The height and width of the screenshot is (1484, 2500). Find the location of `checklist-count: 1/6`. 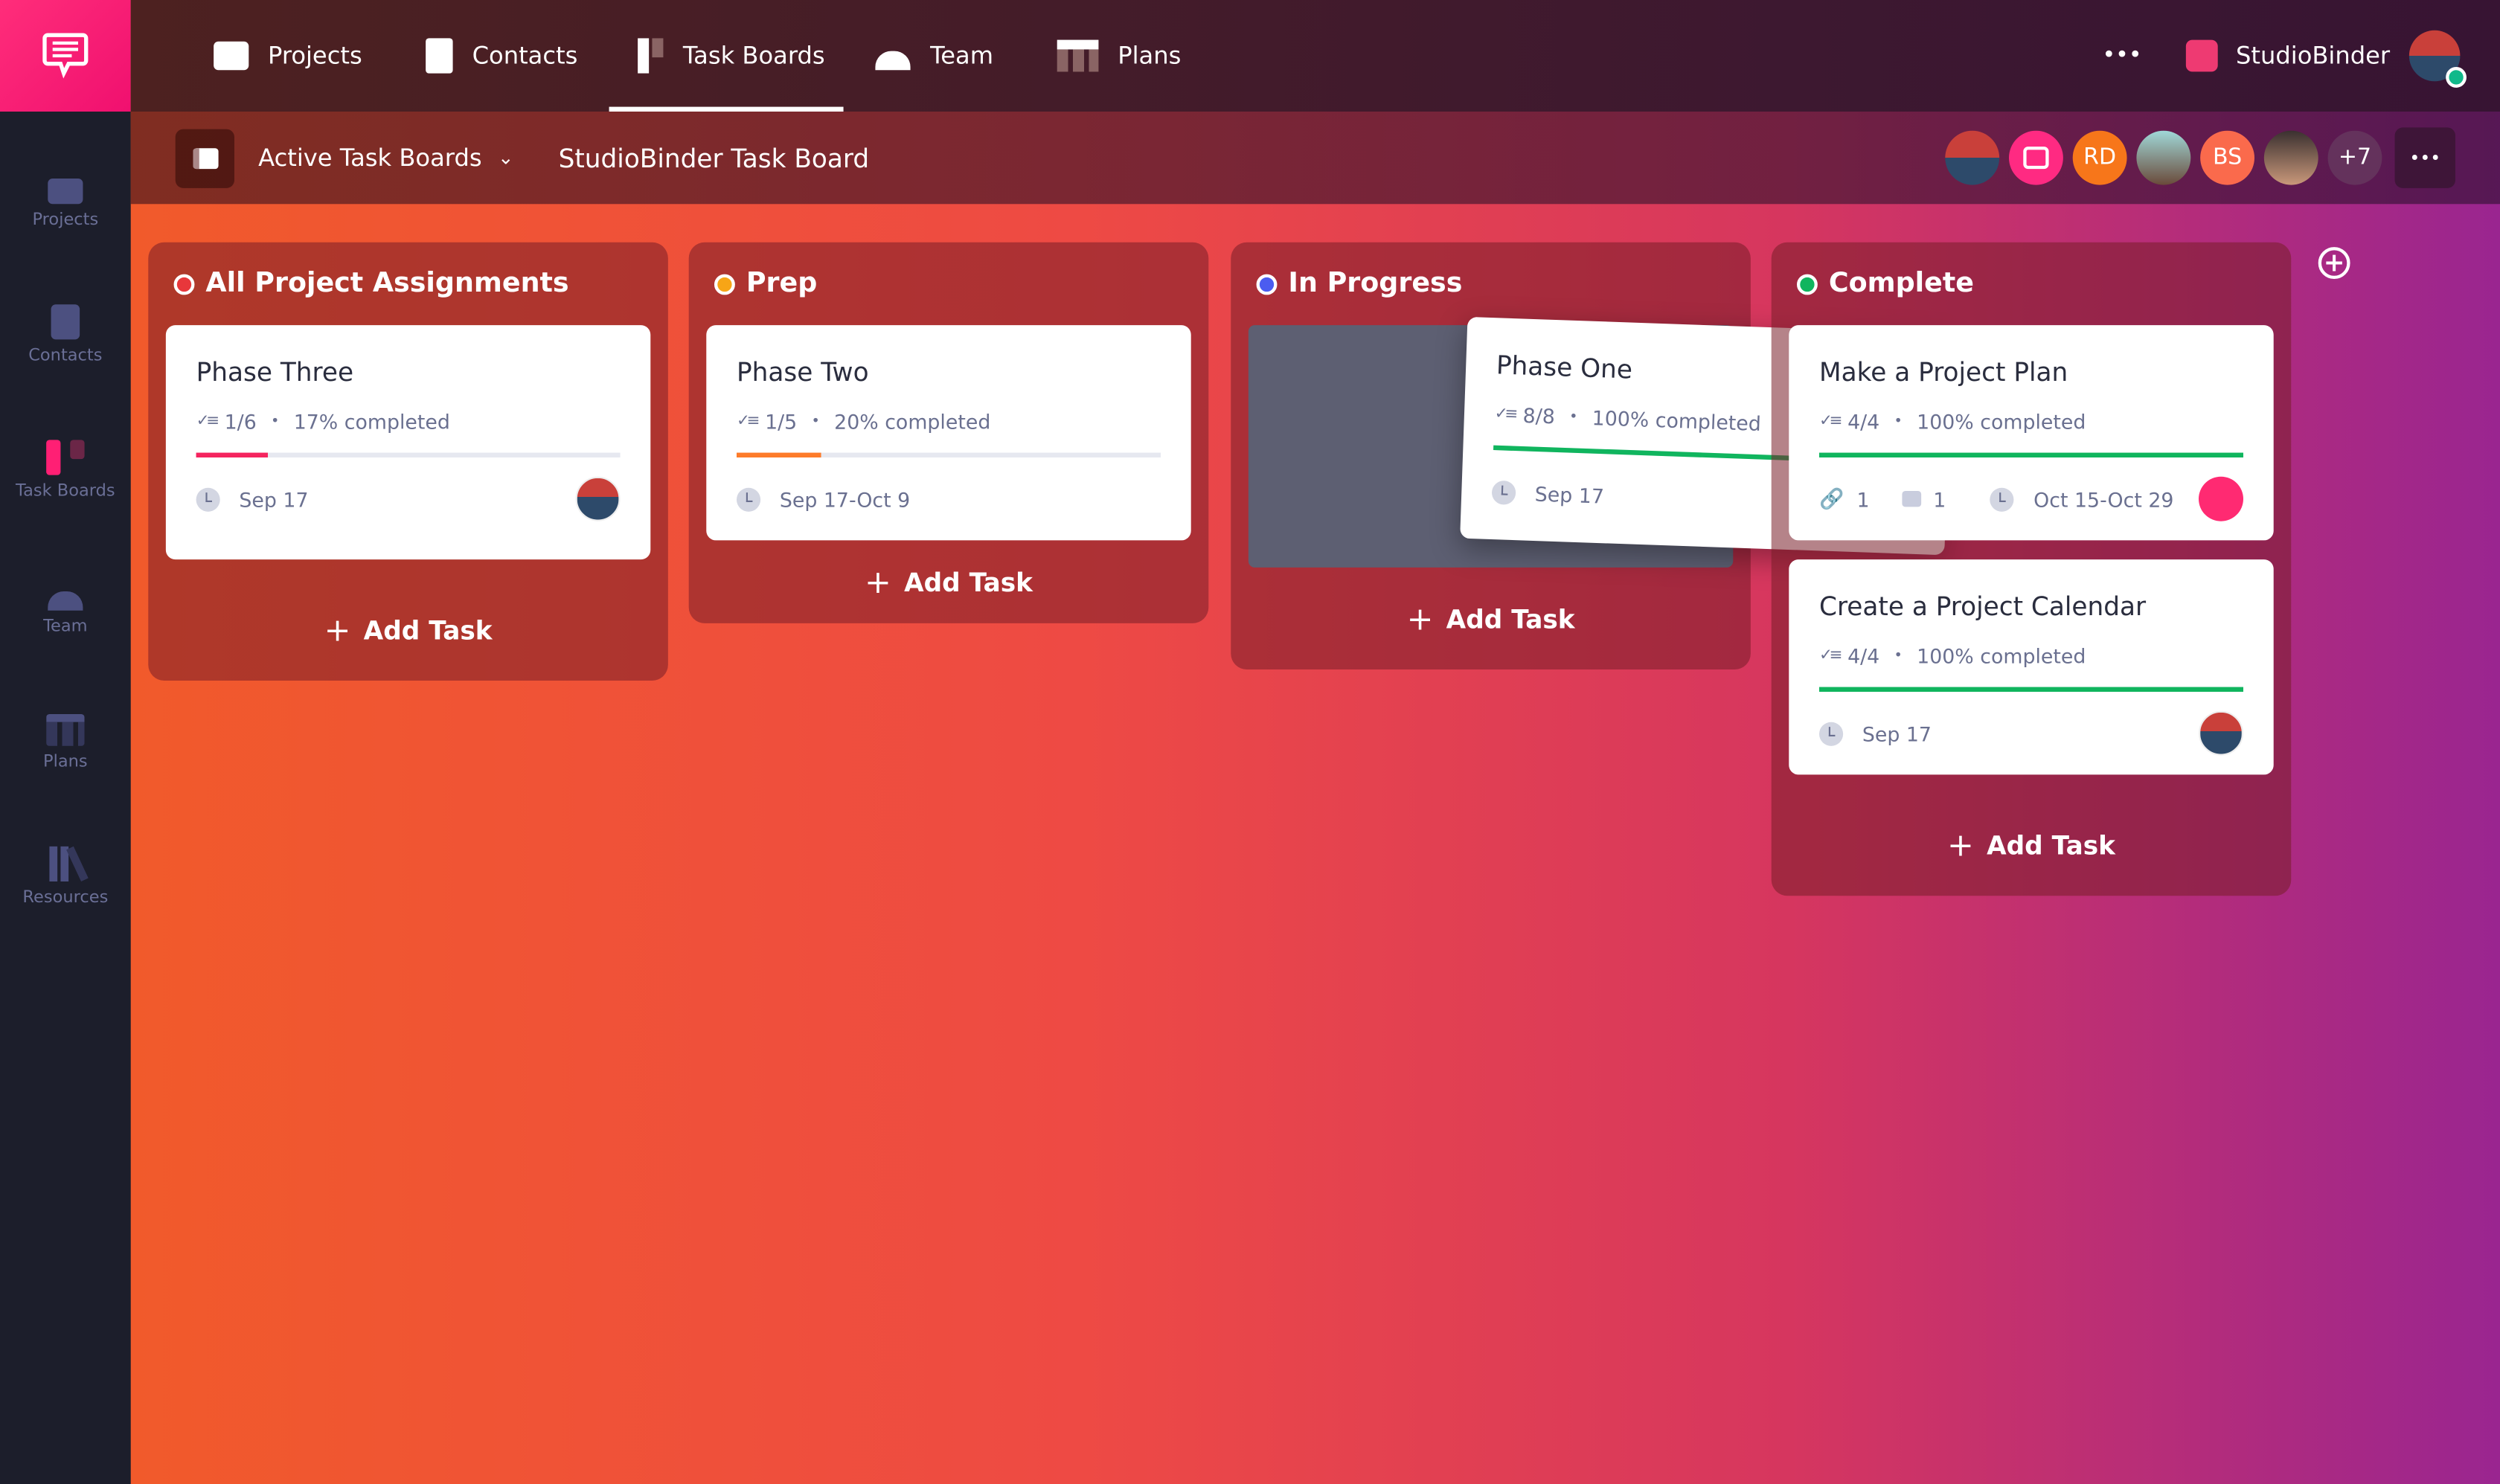

checklist-count: 1/6 is located at coordinates (241, 421).